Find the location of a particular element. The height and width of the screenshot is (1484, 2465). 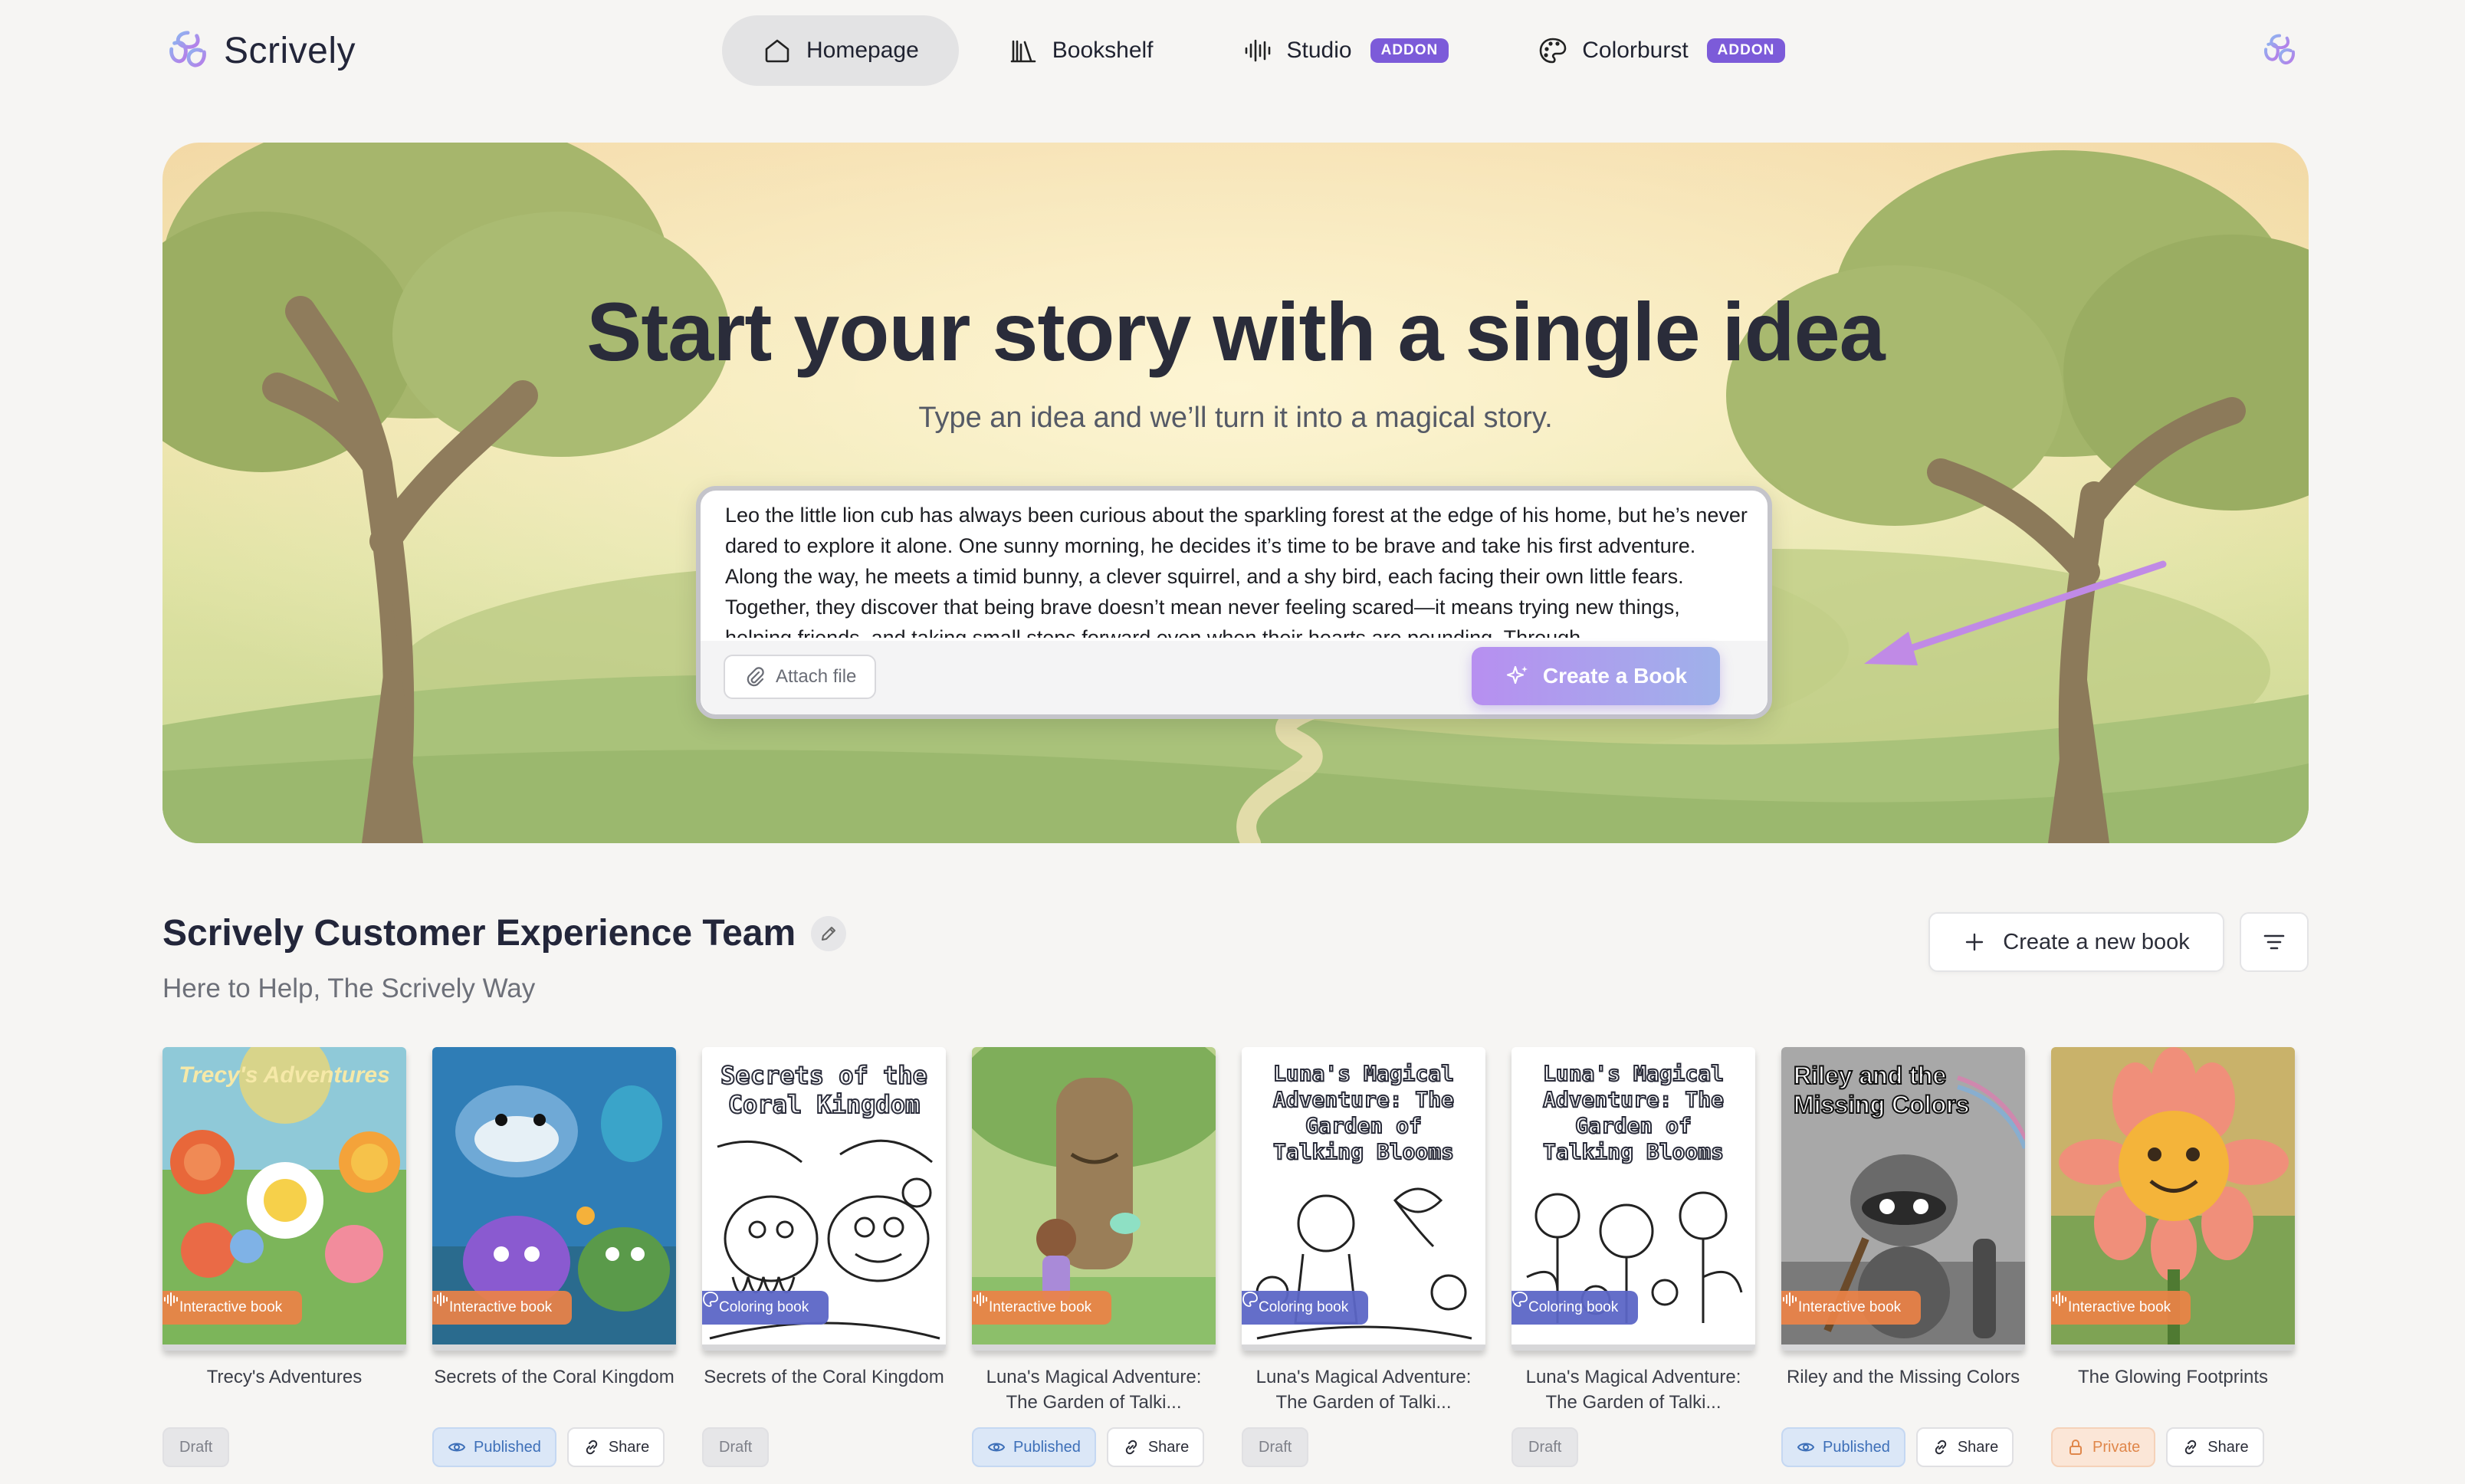

create-new-book-label: Create a new book is located at coordinates (2096, 941).